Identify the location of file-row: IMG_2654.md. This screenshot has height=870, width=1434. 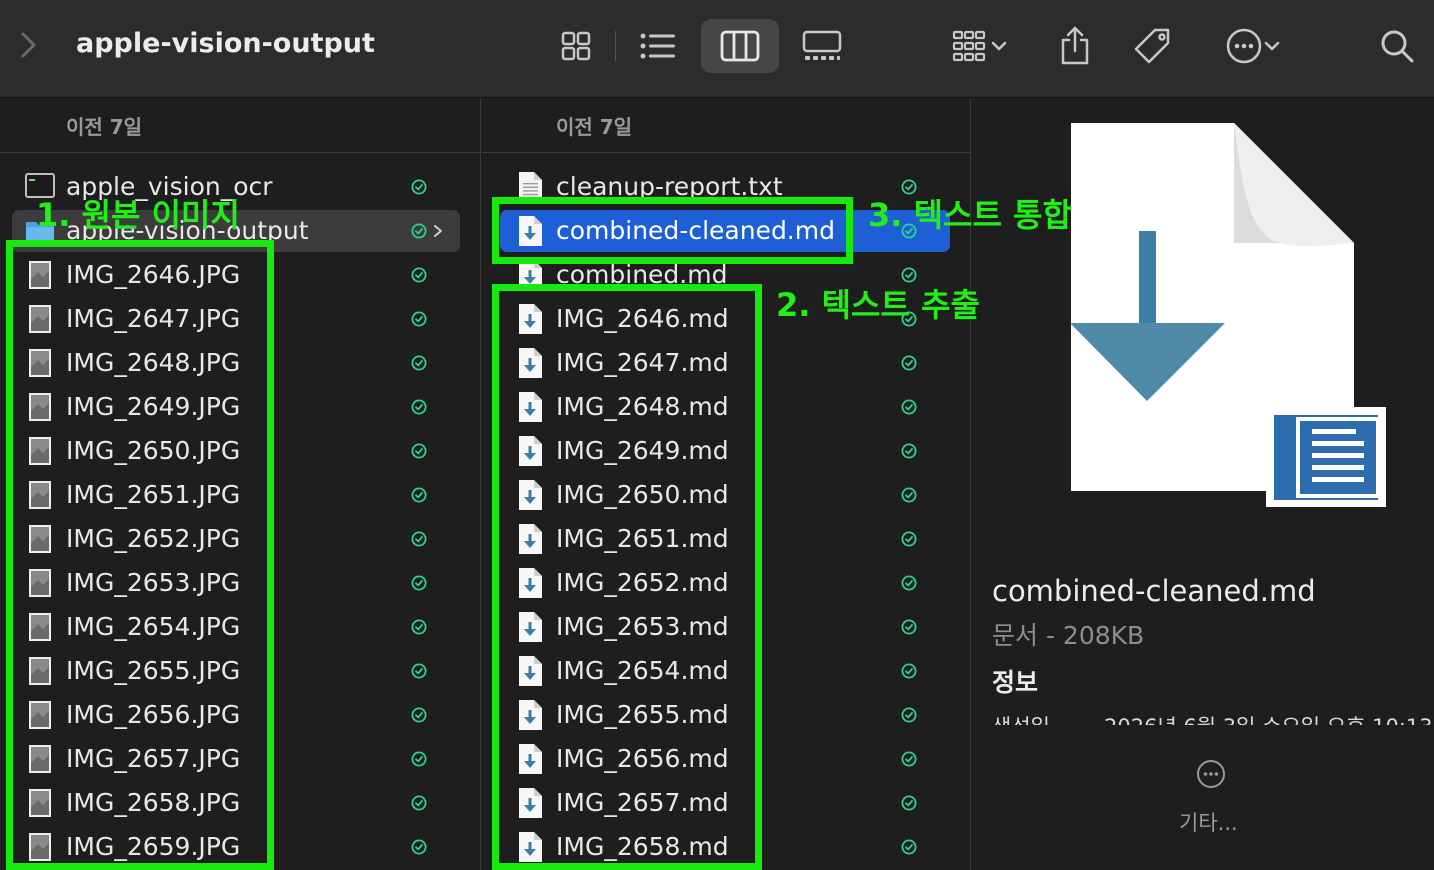
(726, 671).